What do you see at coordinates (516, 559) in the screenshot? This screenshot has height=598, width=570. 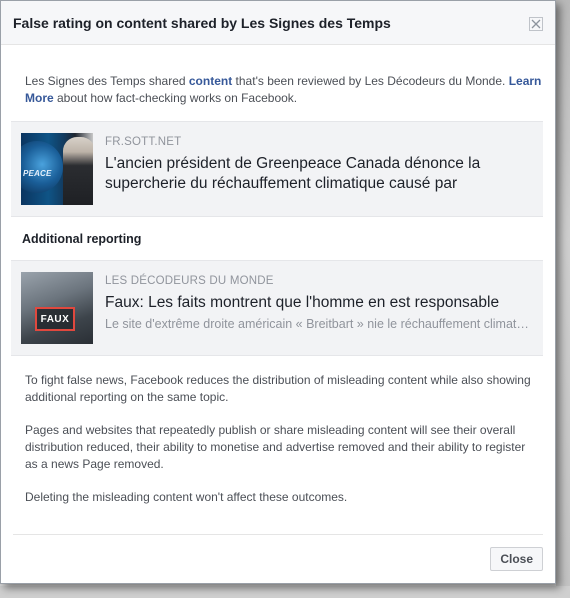 I see `close-button: Close` at bounding box center [516, 559].